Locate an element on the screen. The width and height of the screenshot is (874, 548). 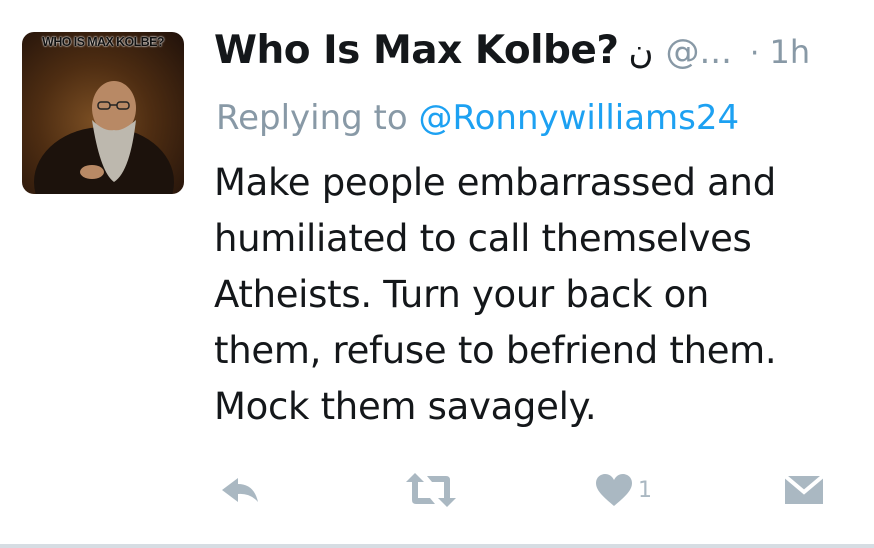
reply-icon is located at coordinates (240, 490).